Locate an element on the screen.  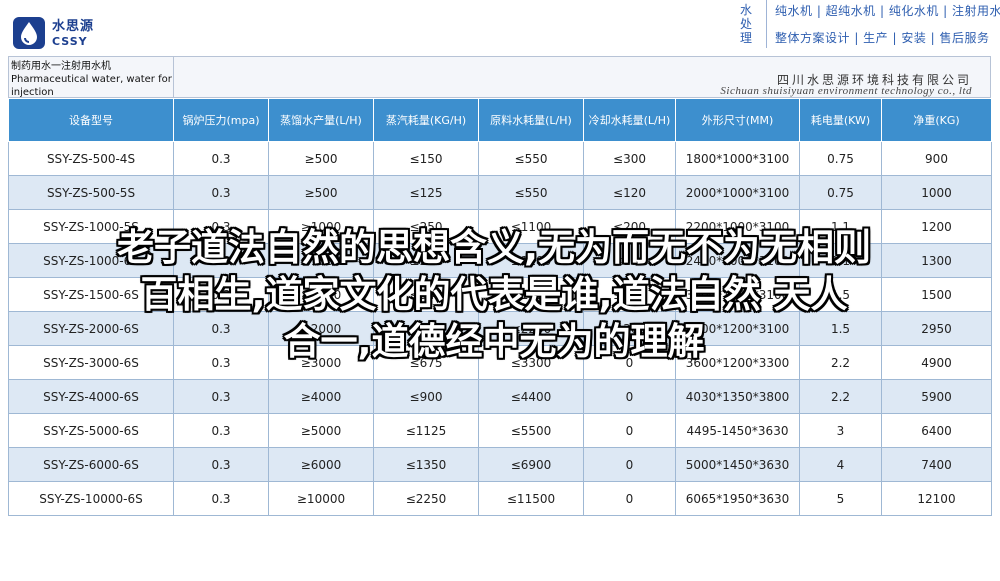
table-cell: 7400 is located at coordinates (936, 464).